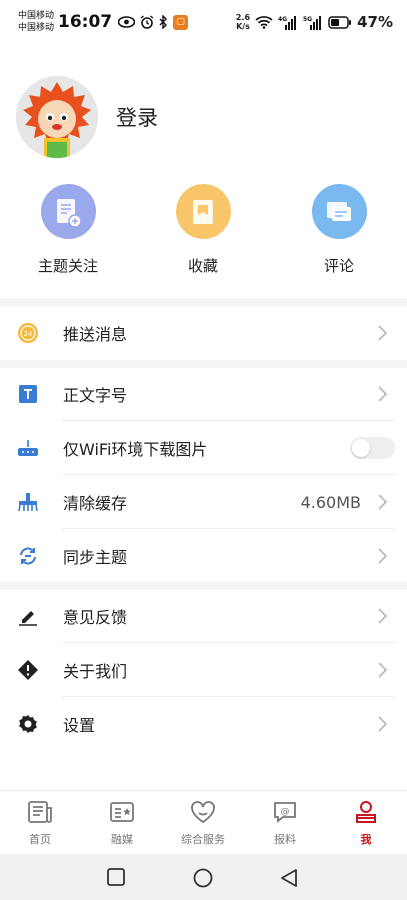  I want to click on carrier-labels: 中国移动 中国移动, so click(36, 22).